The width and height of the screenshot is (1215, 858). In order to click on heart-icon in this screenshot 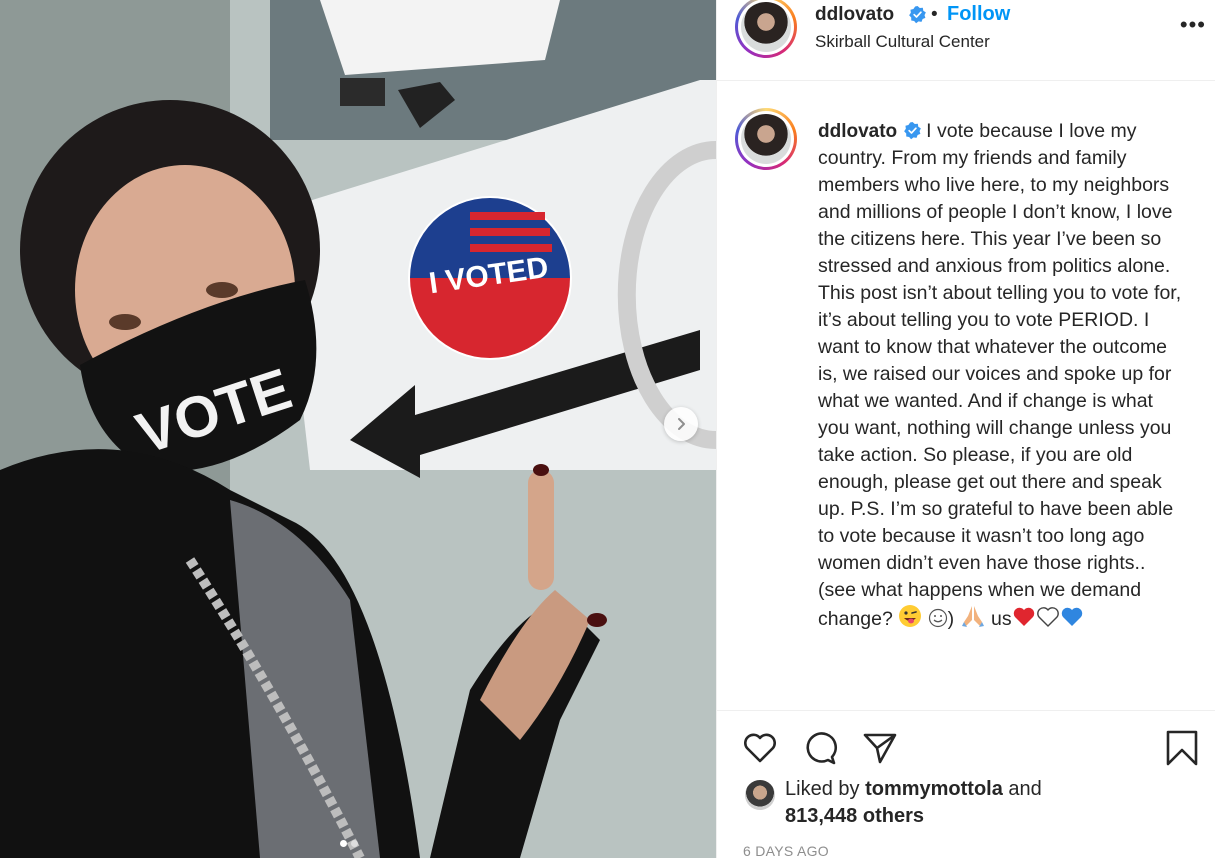, I will do `click(760, 748)`.